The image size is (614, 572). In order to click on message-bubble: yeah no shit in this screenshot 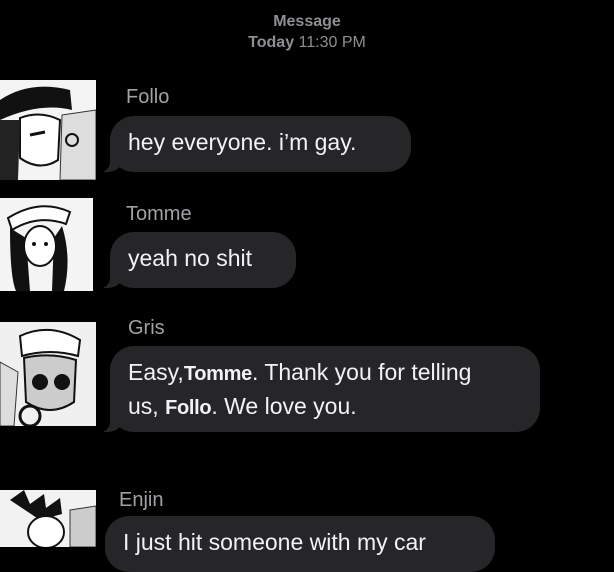, I will do `click(196, 260)`.